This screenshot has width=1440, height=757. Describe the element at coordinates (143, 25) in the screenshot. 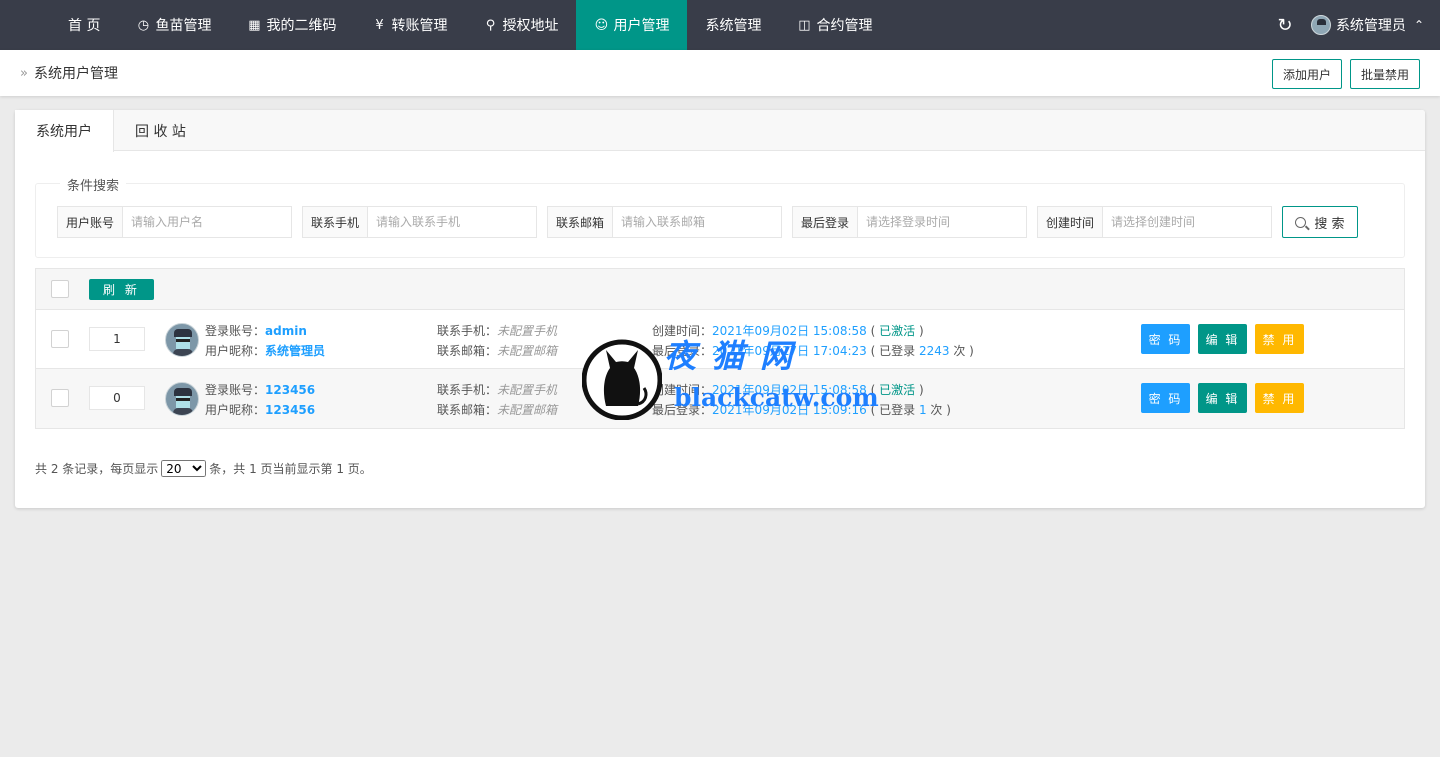

I see `timer-icon: ◷` at that location.